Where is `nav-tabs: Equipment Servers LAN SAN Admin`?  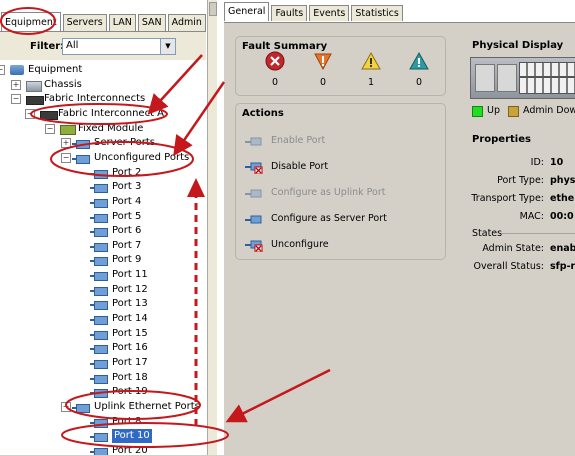
nav-tabs: Equipment Servers LAN SAN Admin is located at coordinates (104, 22).